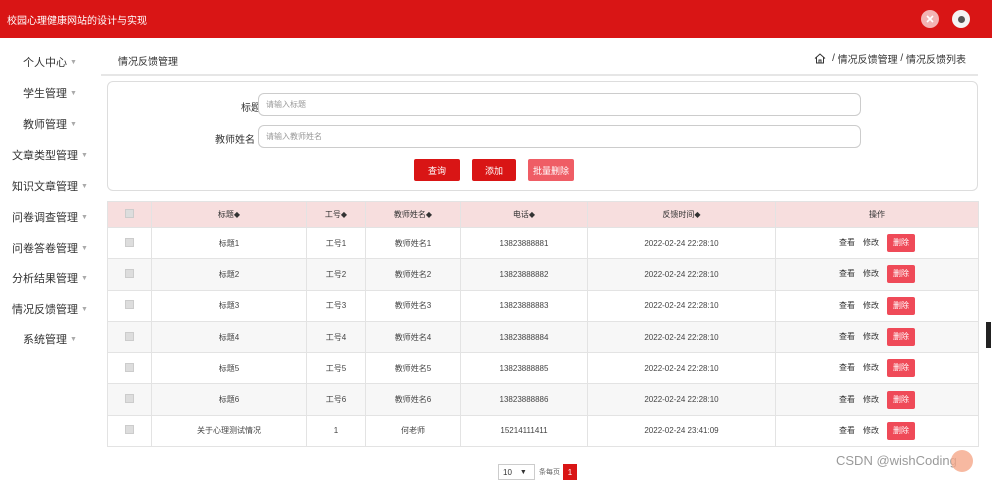 The height and width of the screenshot is (480, 992). Describe the element at coordinates (549, 472) in the screenshot. I see `page-size-label: 条每页` at that location.